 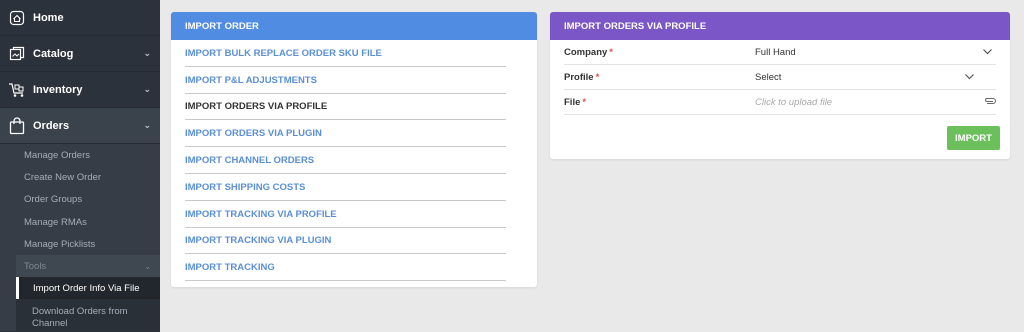 I want to click on link-import-orders-via-plugin: IMPORT ORDERS VIA PLUGIN, so click(x=345, y=134).